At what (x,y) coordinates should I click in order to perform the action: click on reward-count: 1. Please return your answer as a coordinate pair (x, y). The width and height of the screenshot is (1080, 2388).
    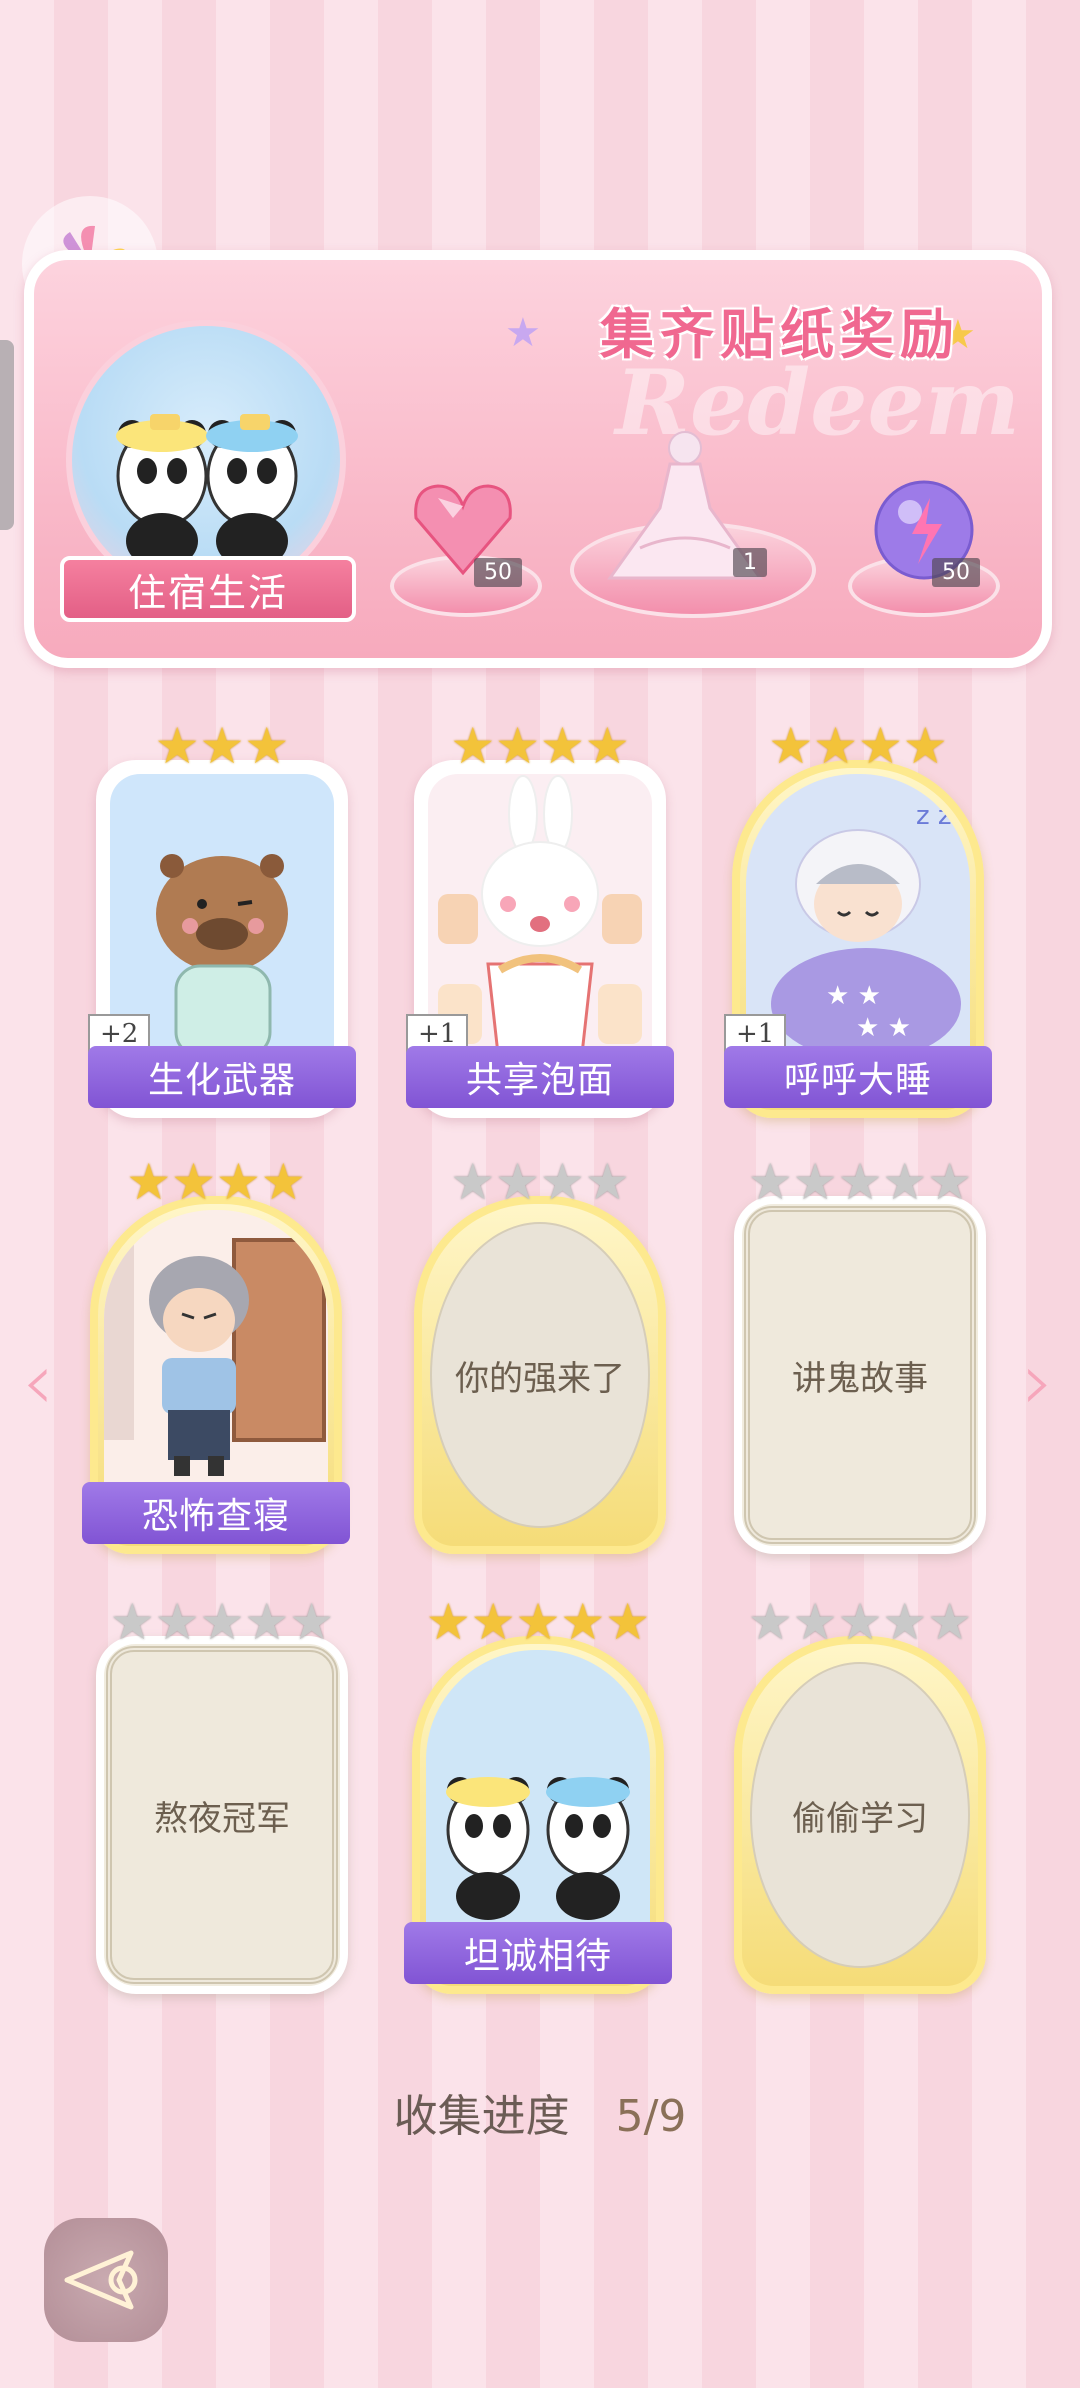
    Looking at the image, I should click on (750, 562).